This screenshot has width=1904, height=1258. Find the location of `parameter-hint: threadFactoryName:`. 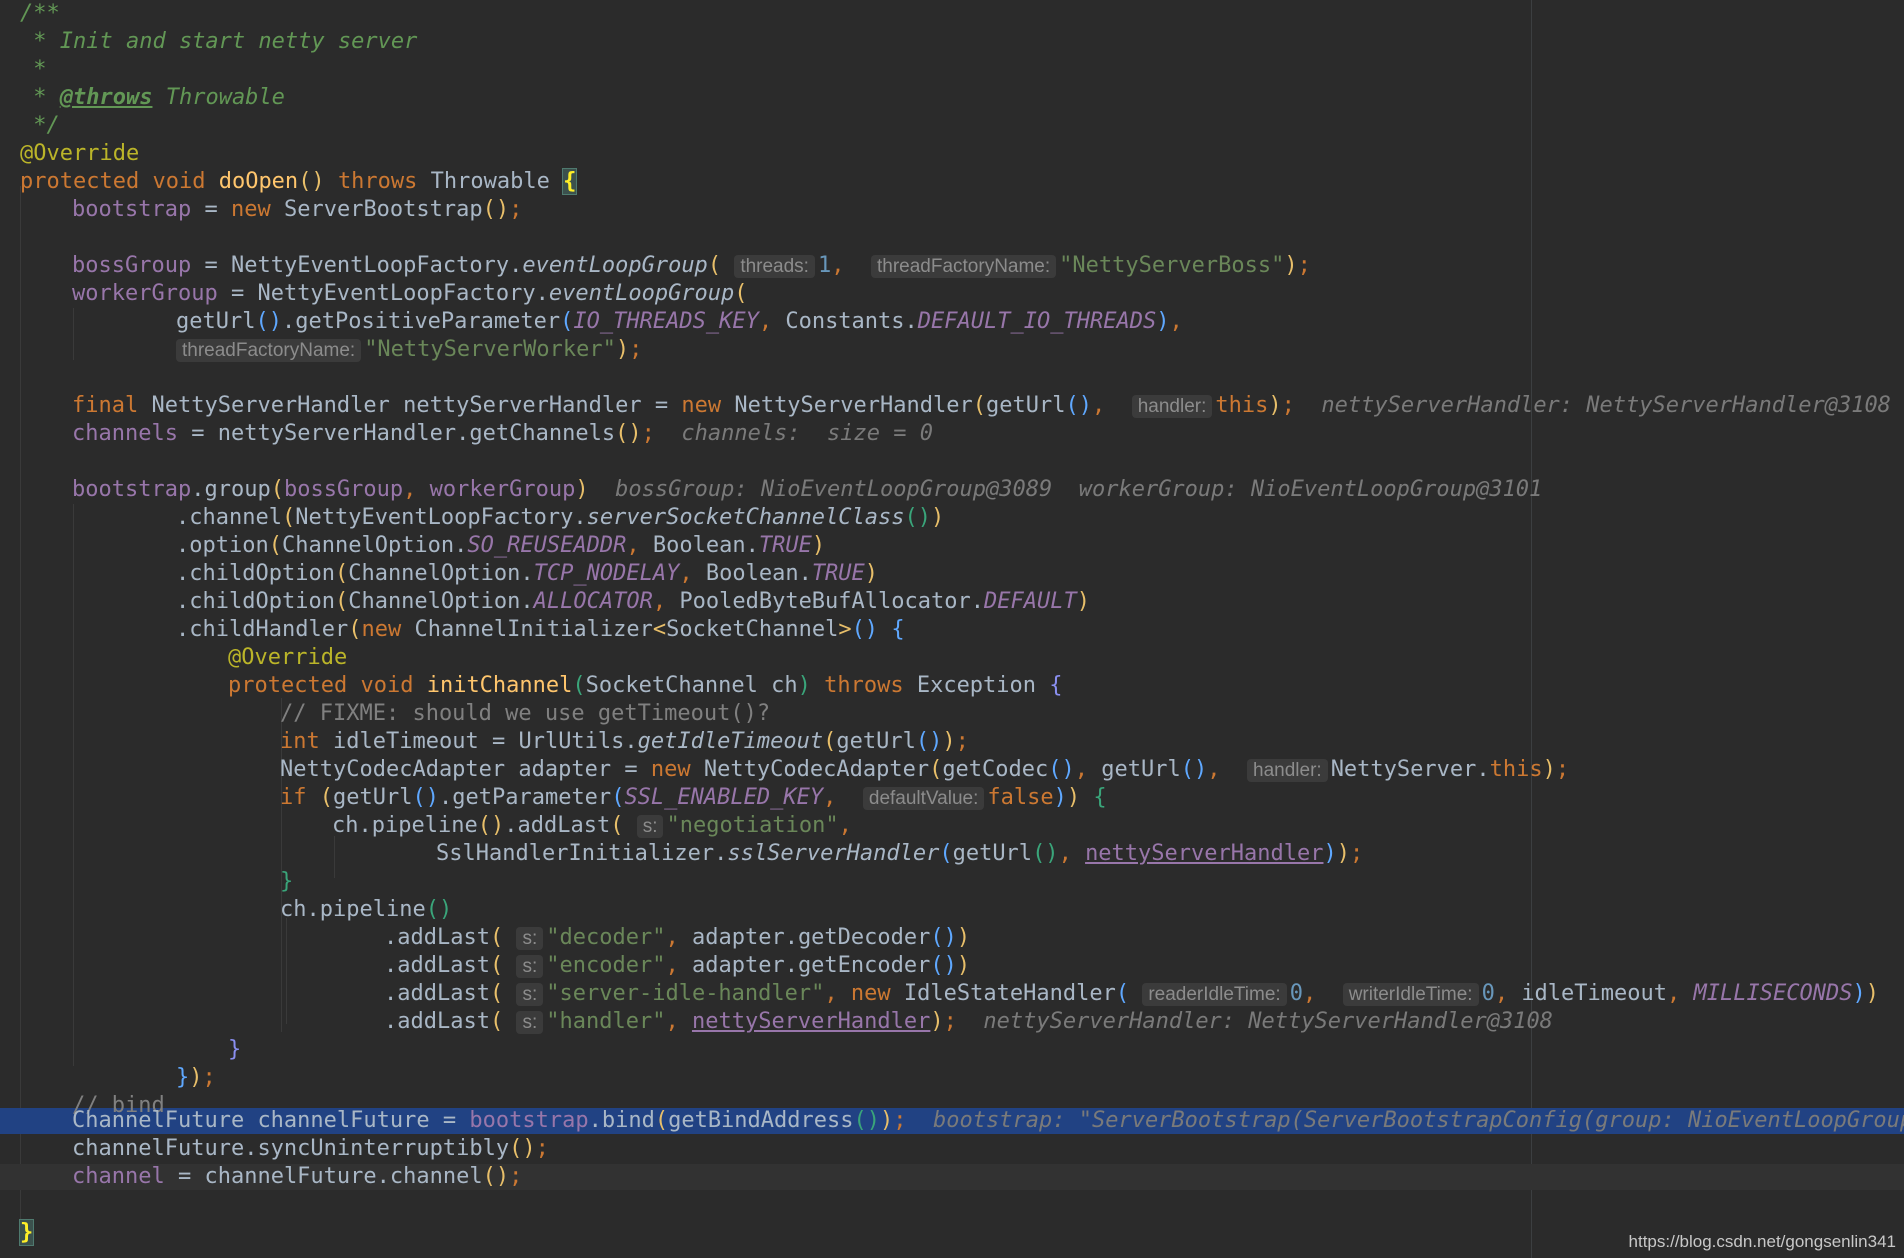

parameter-hint: threadFactoryName: is located at coordinates (963, 266).